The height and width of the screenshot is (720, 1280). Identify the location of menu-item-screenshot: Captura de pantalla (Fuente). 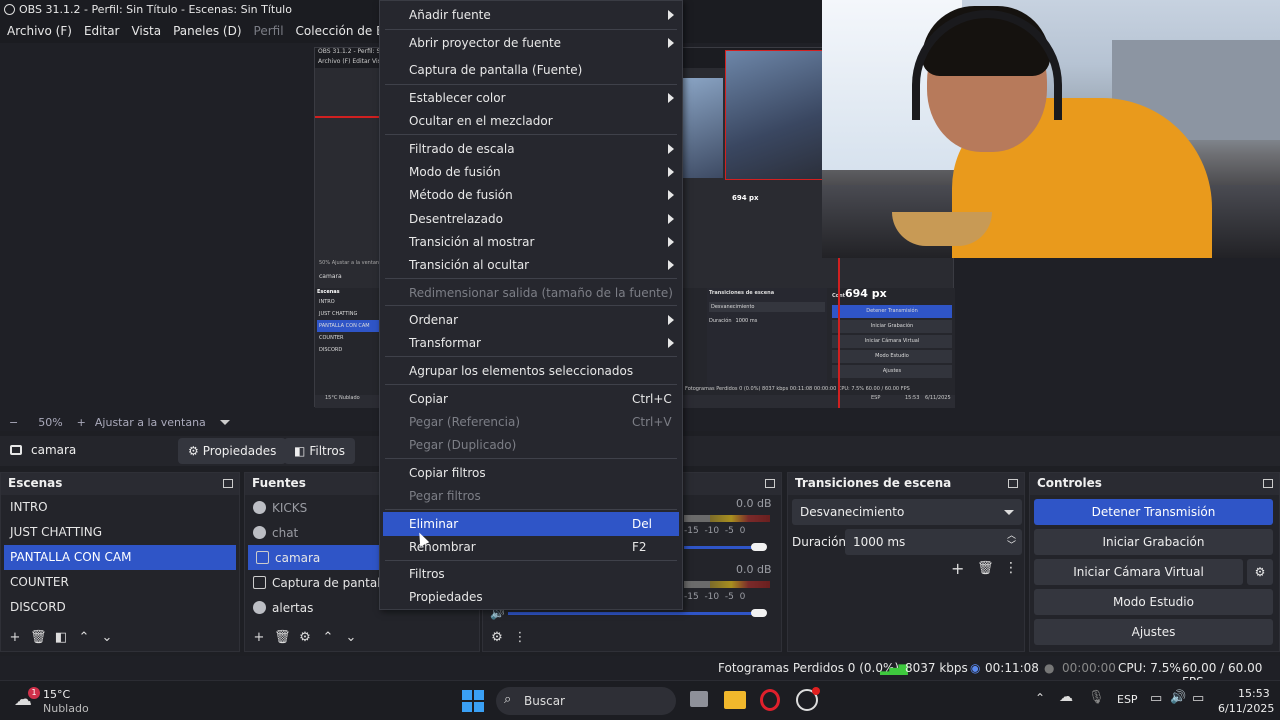
(531, 70).